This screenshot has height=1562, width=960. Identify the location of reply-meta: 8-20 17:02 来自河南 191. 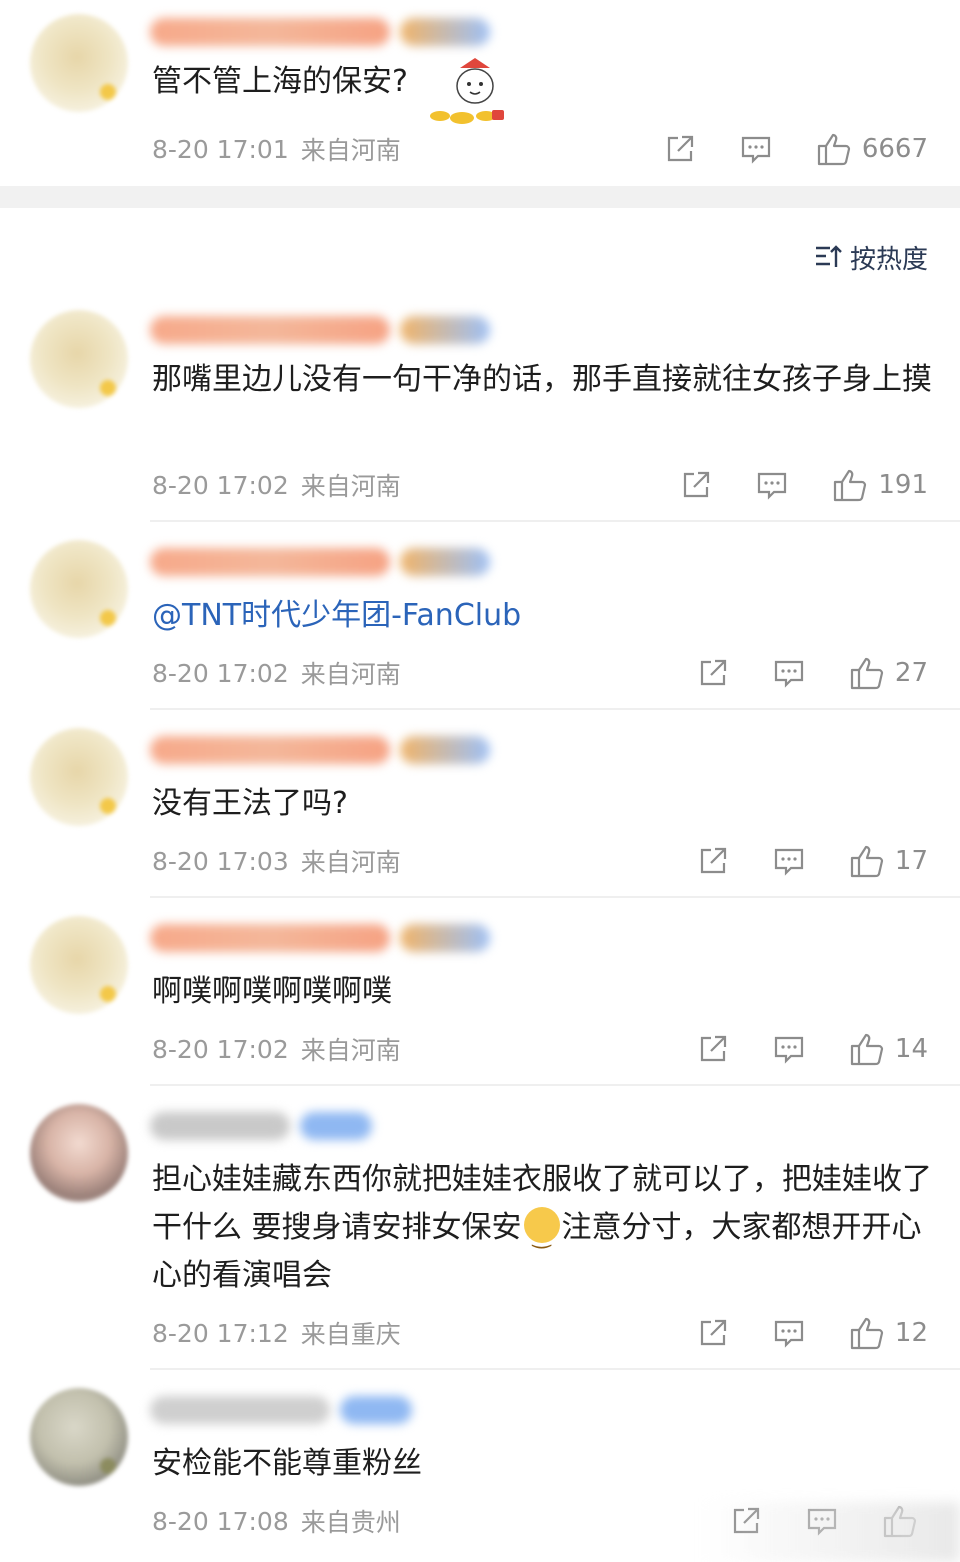
(540, 485).